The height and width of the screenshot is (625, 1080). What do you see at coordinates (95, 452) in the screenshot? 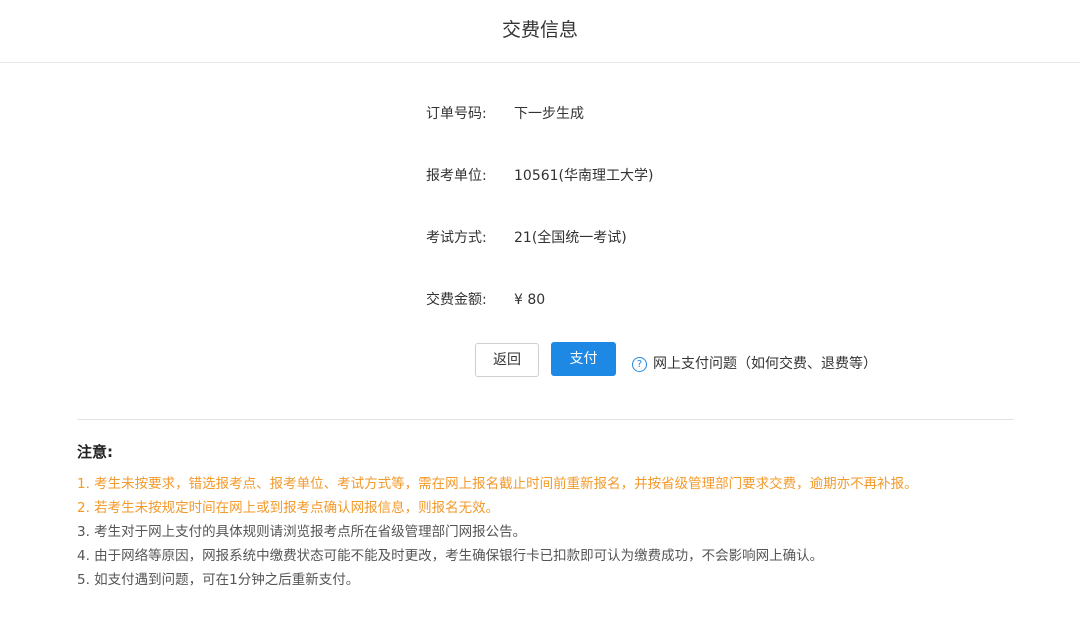
I see `notes-title: 注意:` at bounding box center [95, 452].